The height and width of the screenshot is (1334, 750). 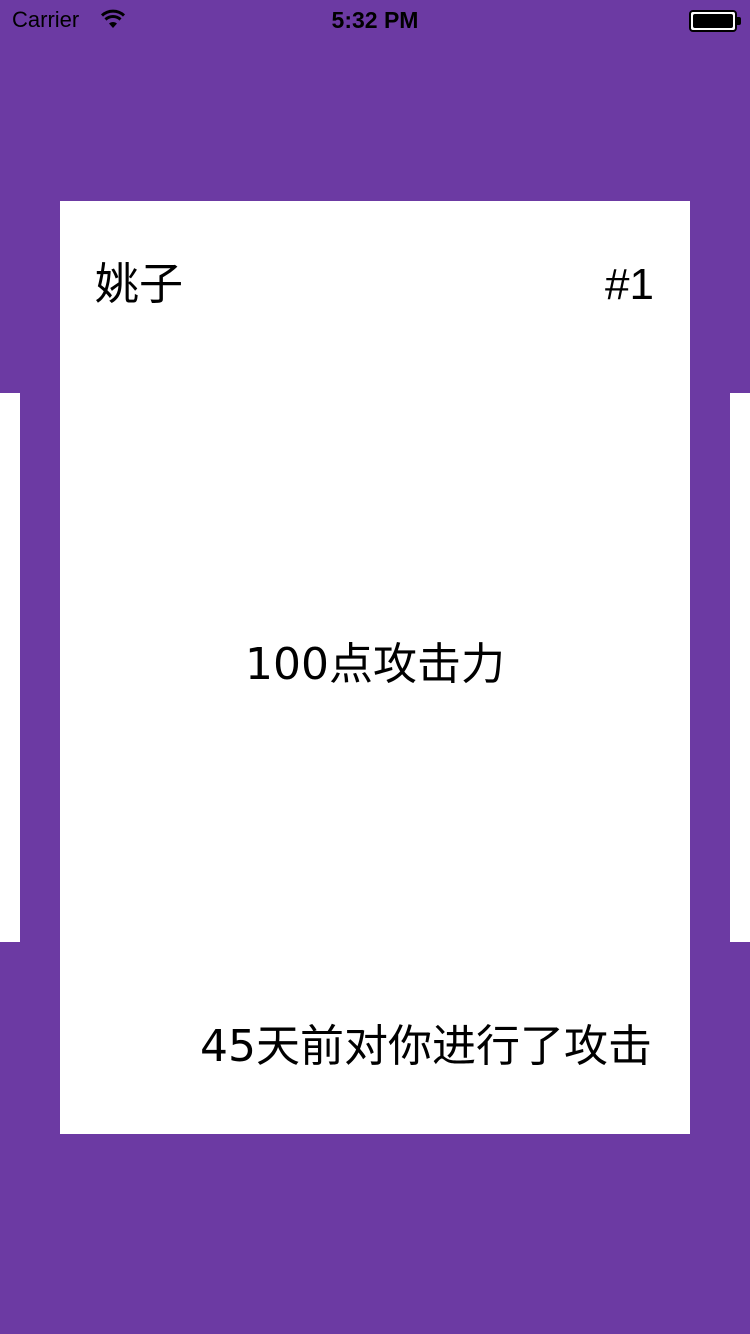 What do you see at coordinates (426, 1046) in the screenshot?
I see `card-attack-time: 45天前对你进行了攻击` at bounding box center [426, 1046].